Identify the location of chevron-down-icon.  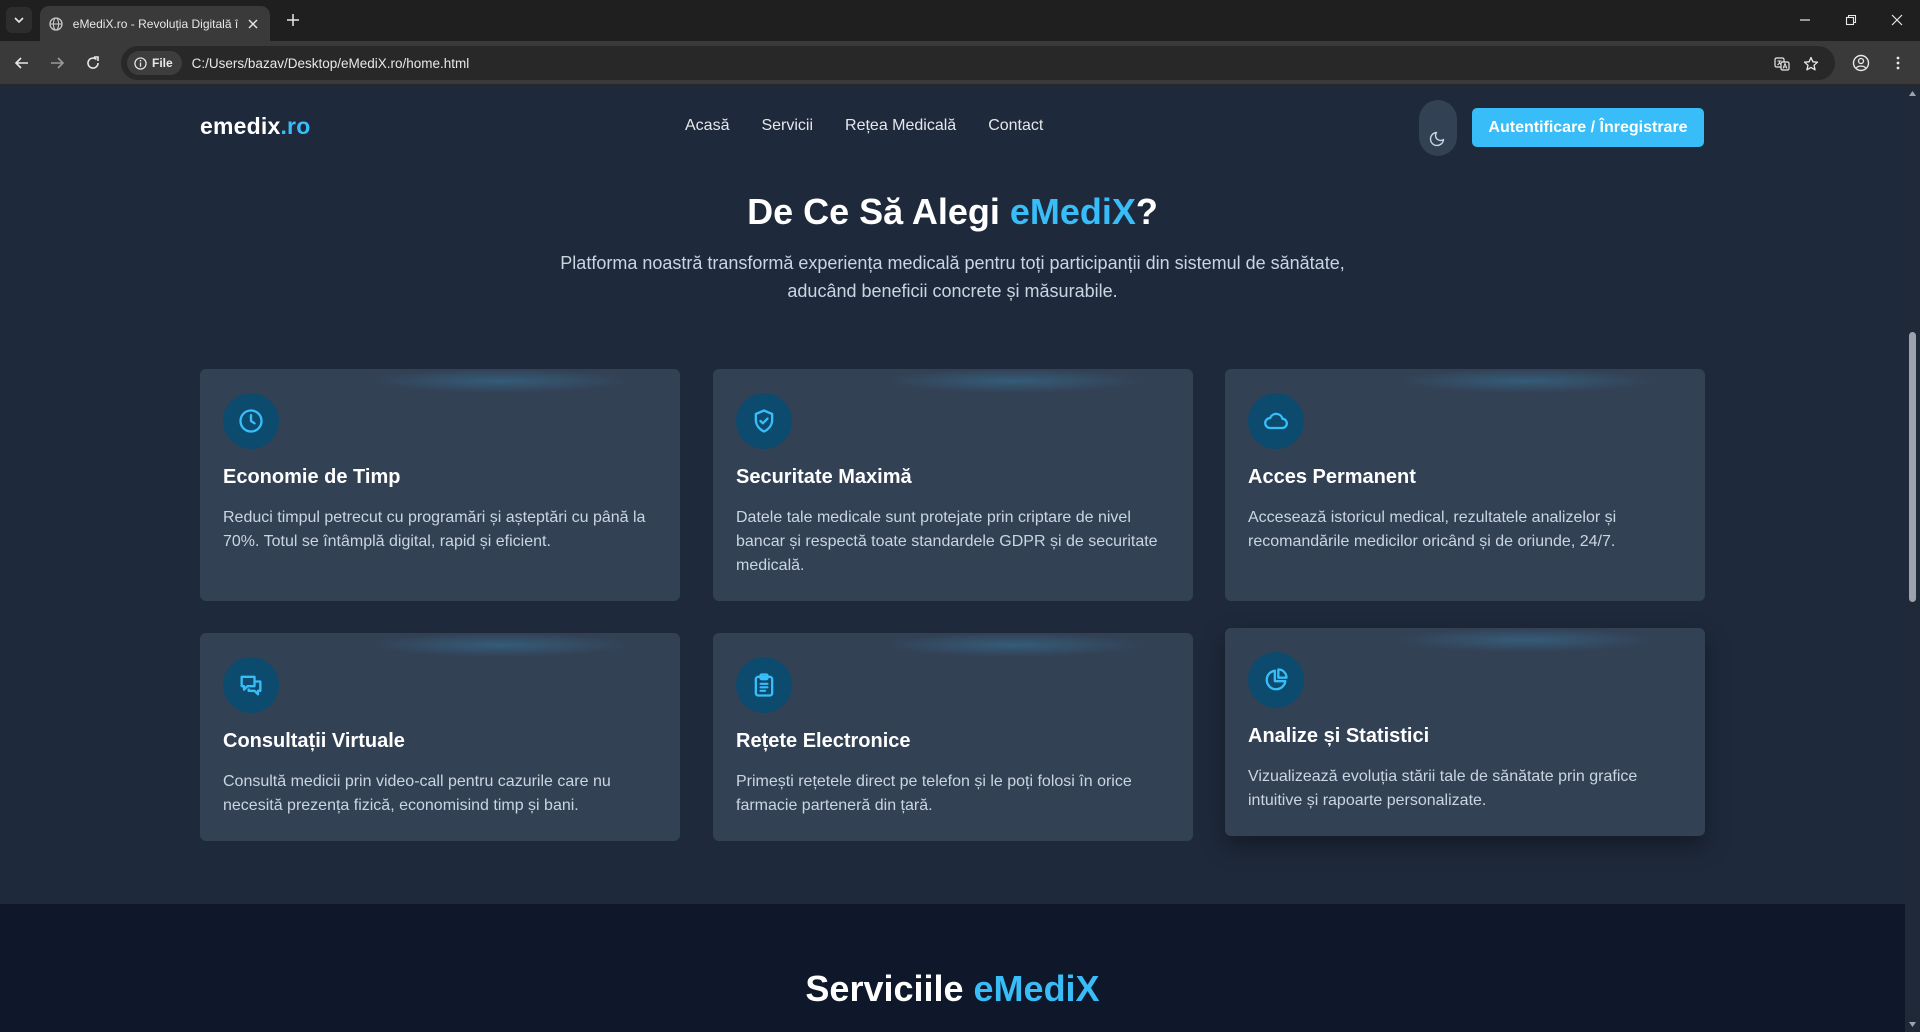
(19, 20).